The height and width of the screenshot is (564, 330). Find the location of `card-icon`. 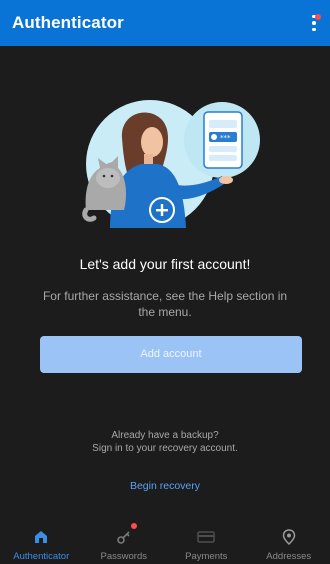

card-icon is located at coordinates (206, 537).